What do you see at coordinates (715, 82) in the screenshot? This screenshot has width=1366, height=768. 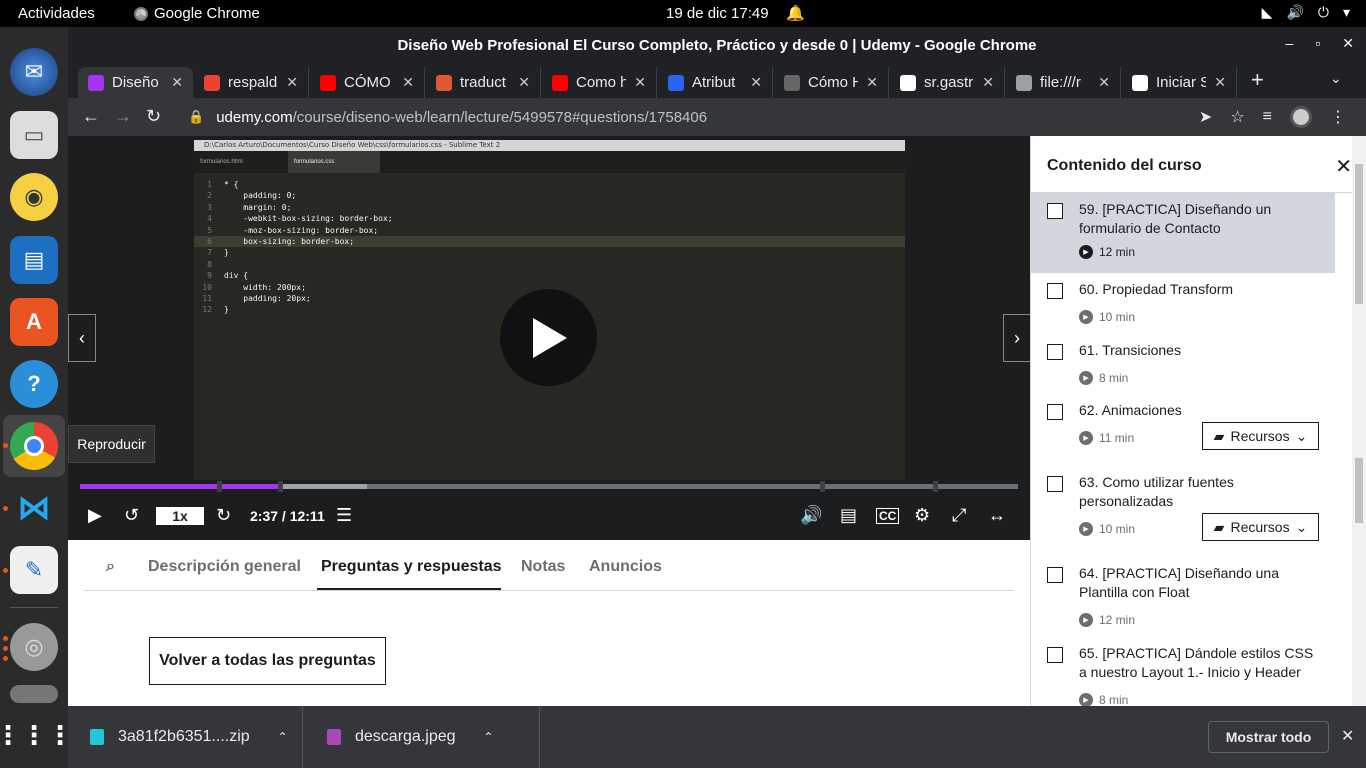 I see `browser-tab: Atribut ✕` at bounding box center [715, 82].